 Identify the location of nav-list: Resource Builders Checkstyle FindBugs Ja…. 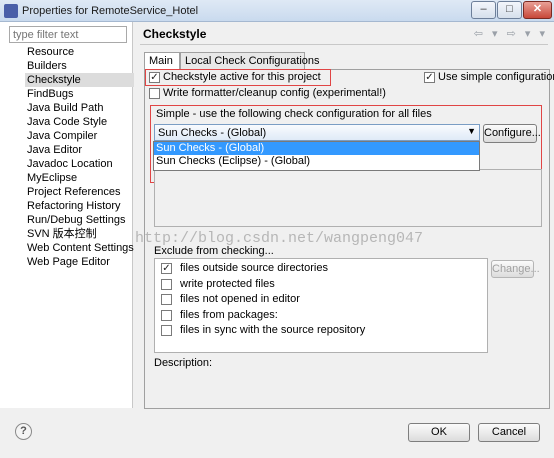
(80, 157).